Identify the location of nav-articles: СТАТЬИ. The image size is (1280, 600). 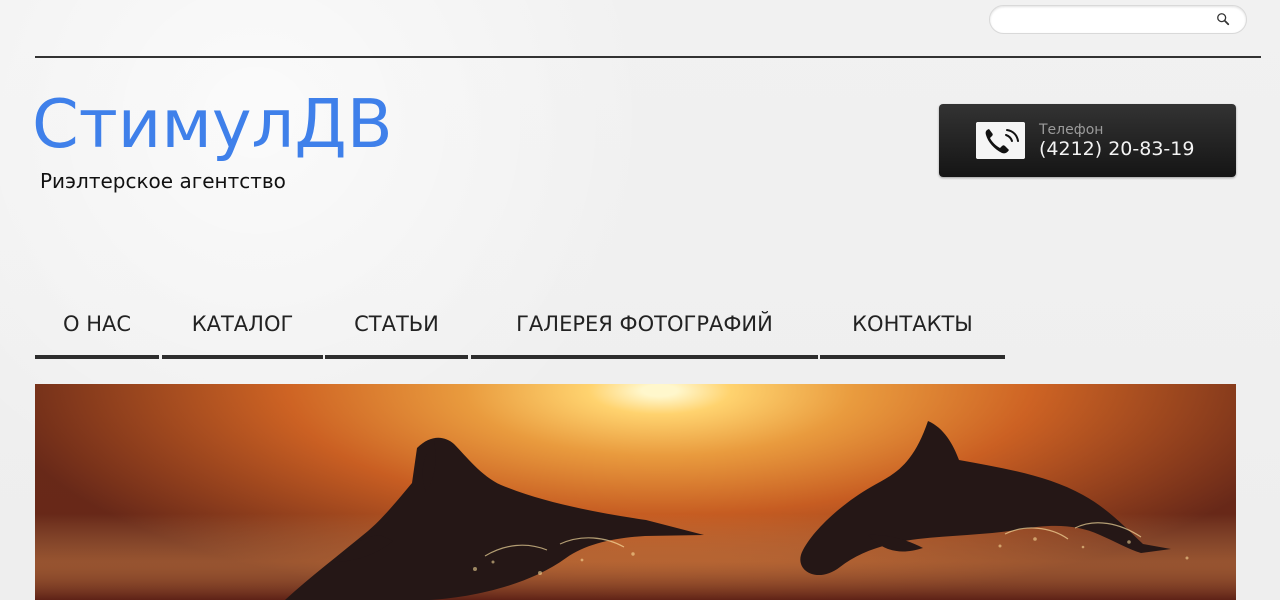
(396, 328).